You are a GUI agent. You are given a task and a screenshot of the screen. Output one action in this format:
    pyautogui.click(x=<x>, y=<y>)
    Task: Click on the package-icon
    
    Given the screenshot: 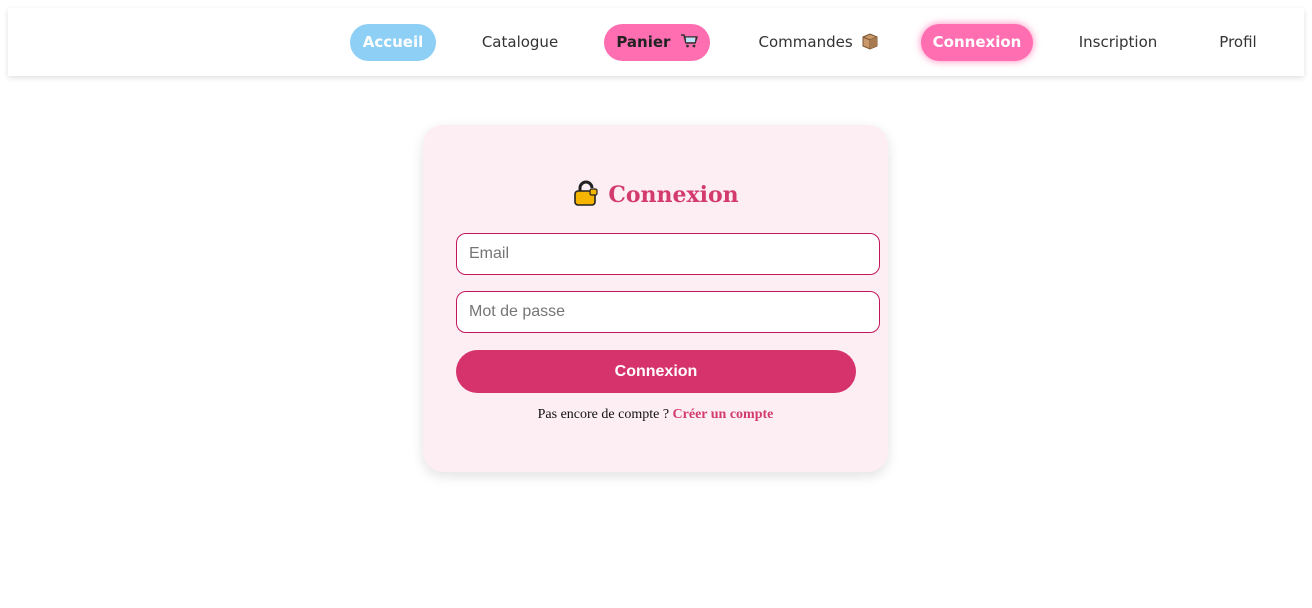 What is the action you would take?
    pyautogui.click(x=870, y=41)
    